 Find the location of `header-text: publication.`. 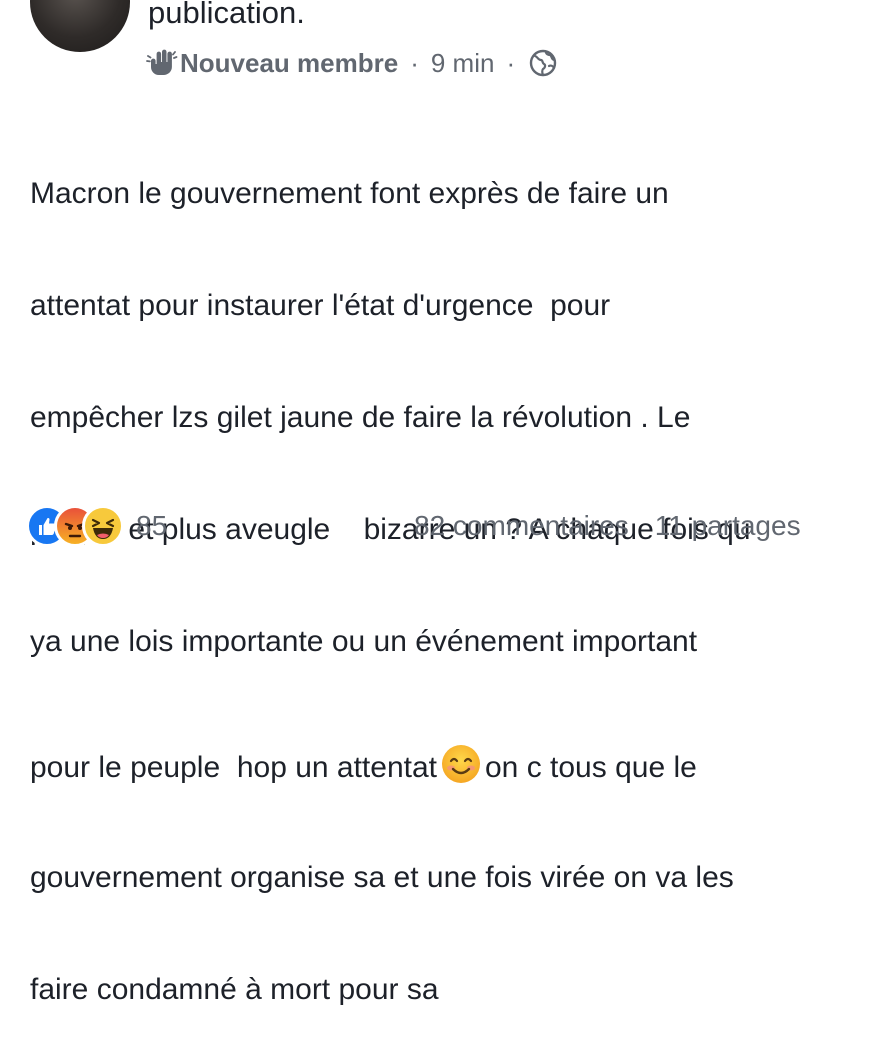

header-text: publication. is located at coordinates (226, 15).